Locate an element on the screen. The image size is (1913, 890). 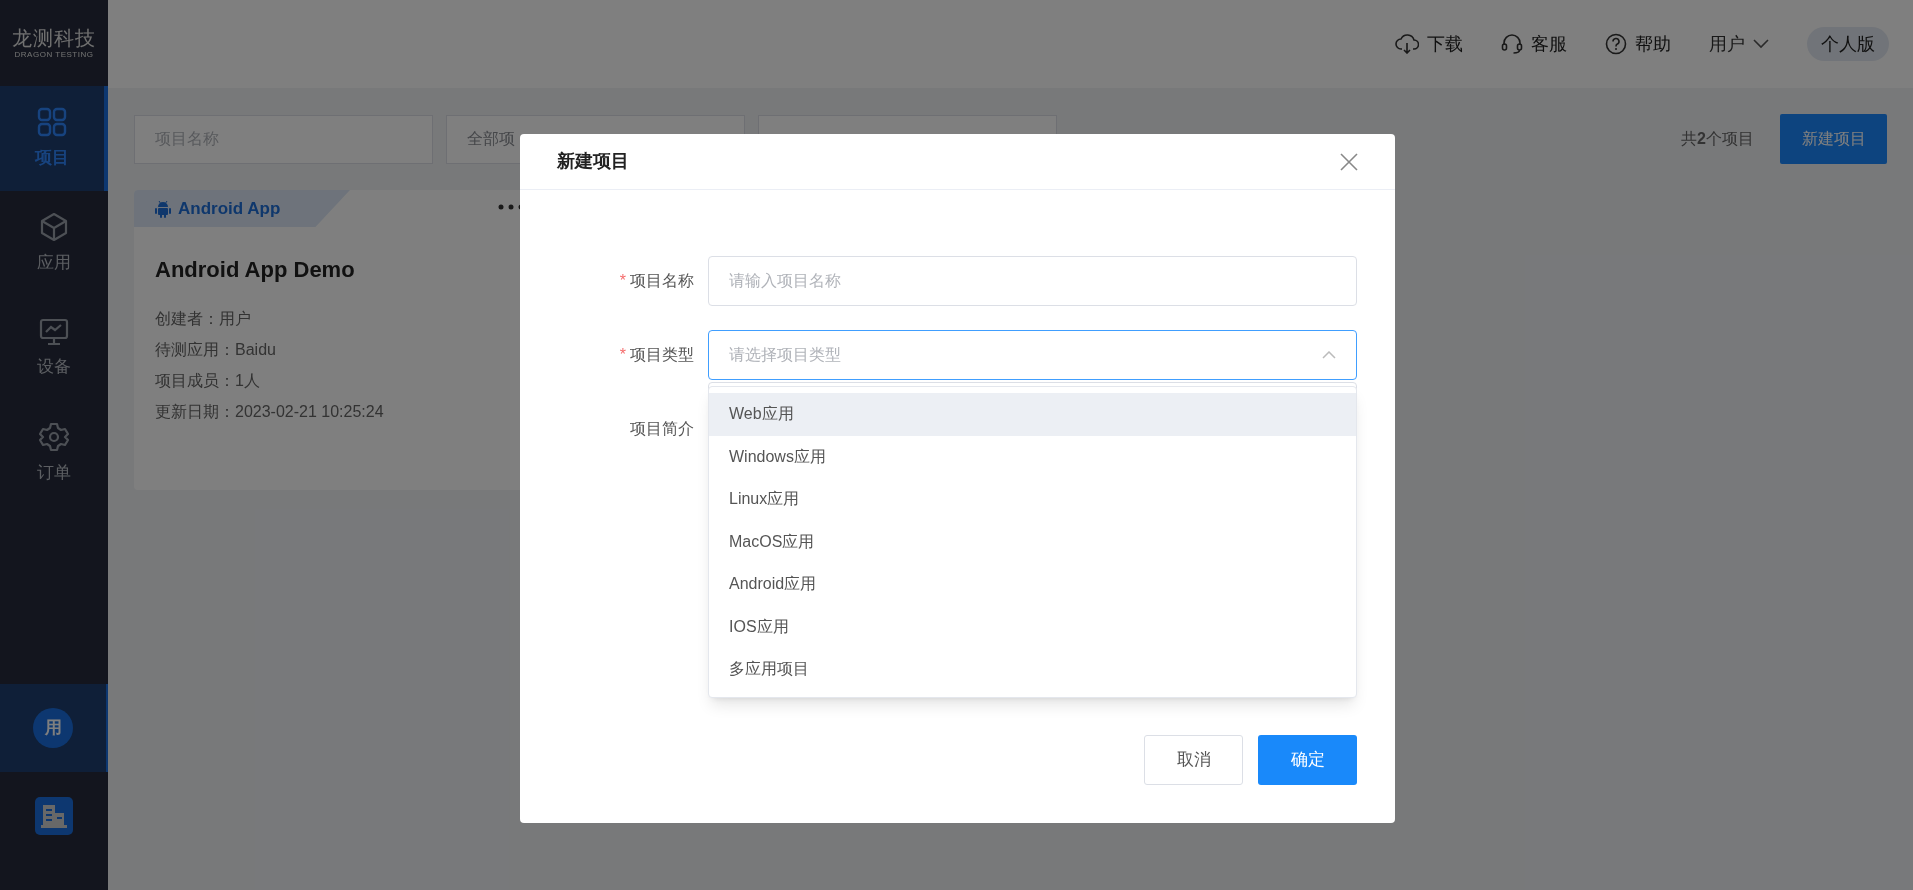
edition-badge: 个人版 is located at coordinates (1848, 44).